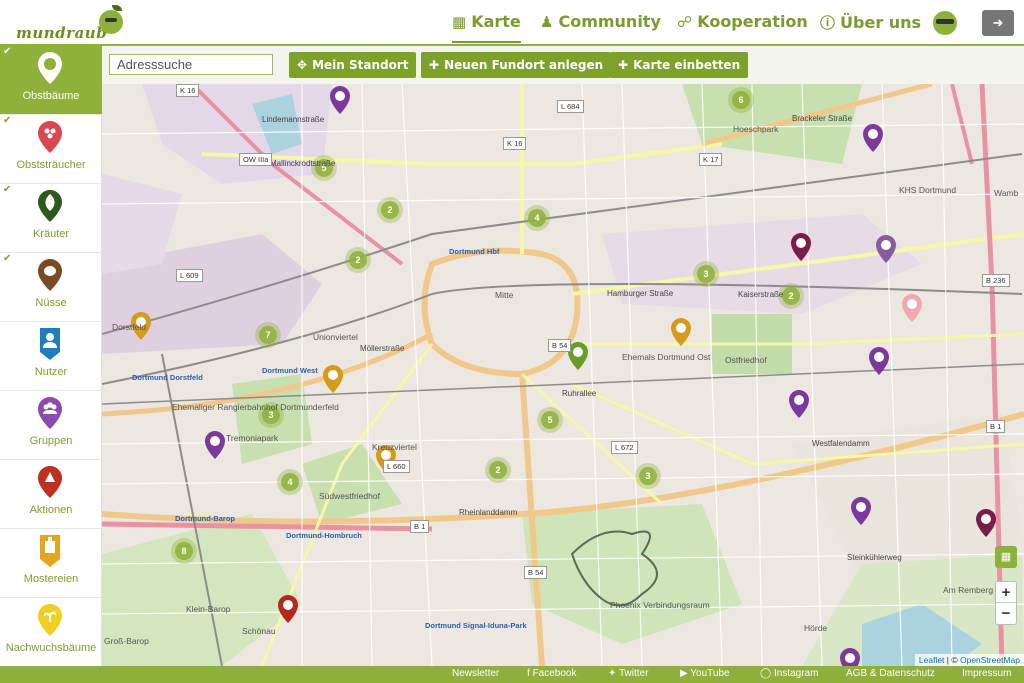 The width and height of the screenshot is (1024, 683). I want to click on footer-link-agb: AGB & Datenschutz, so click(890, 673).